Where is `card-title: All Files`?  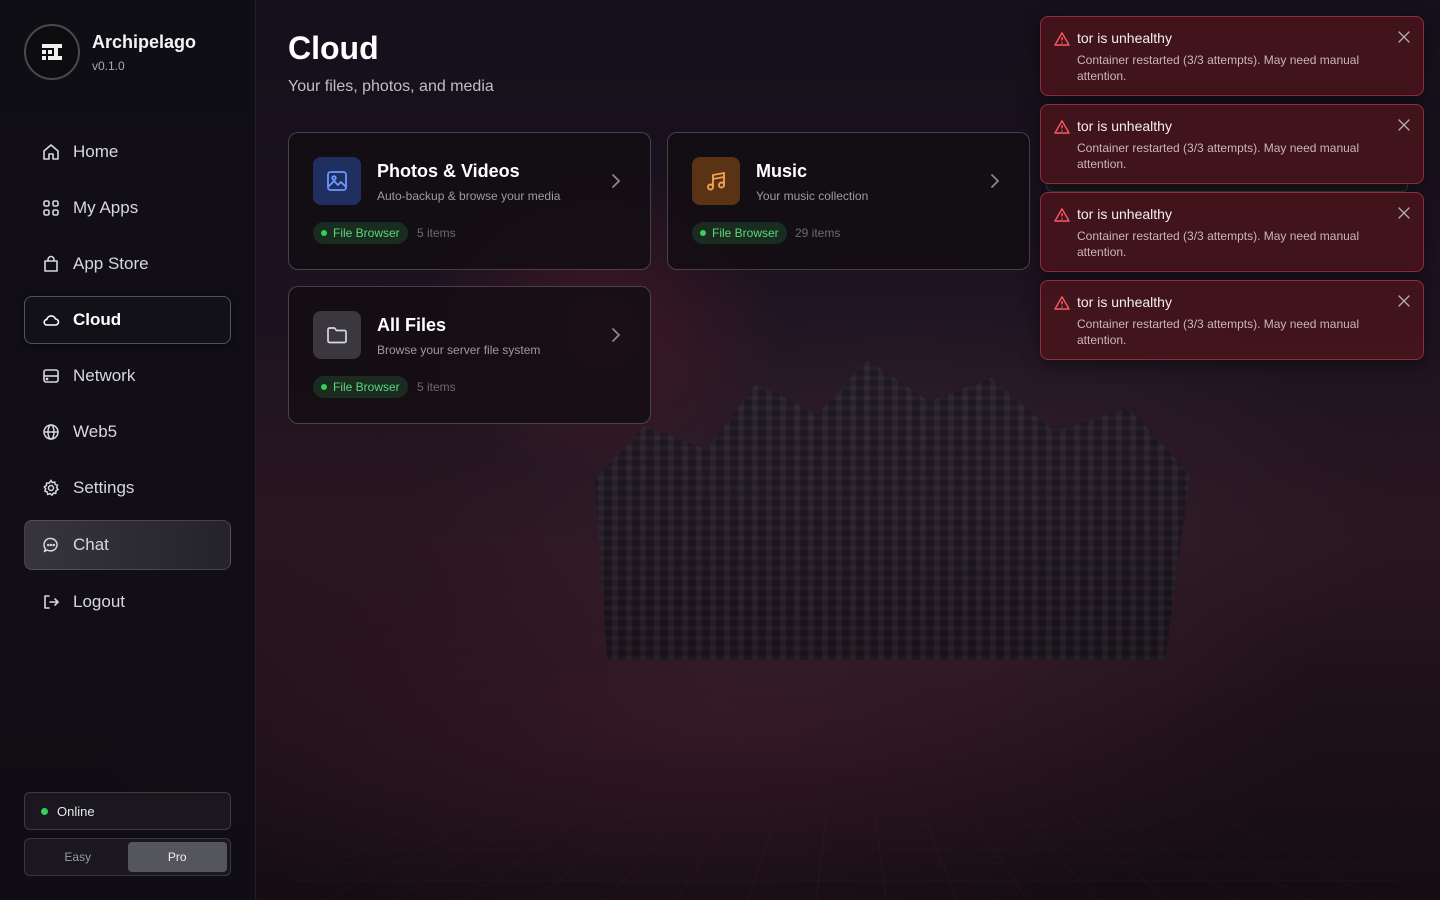
card-title: All Files is located at coordinates (412, 325).